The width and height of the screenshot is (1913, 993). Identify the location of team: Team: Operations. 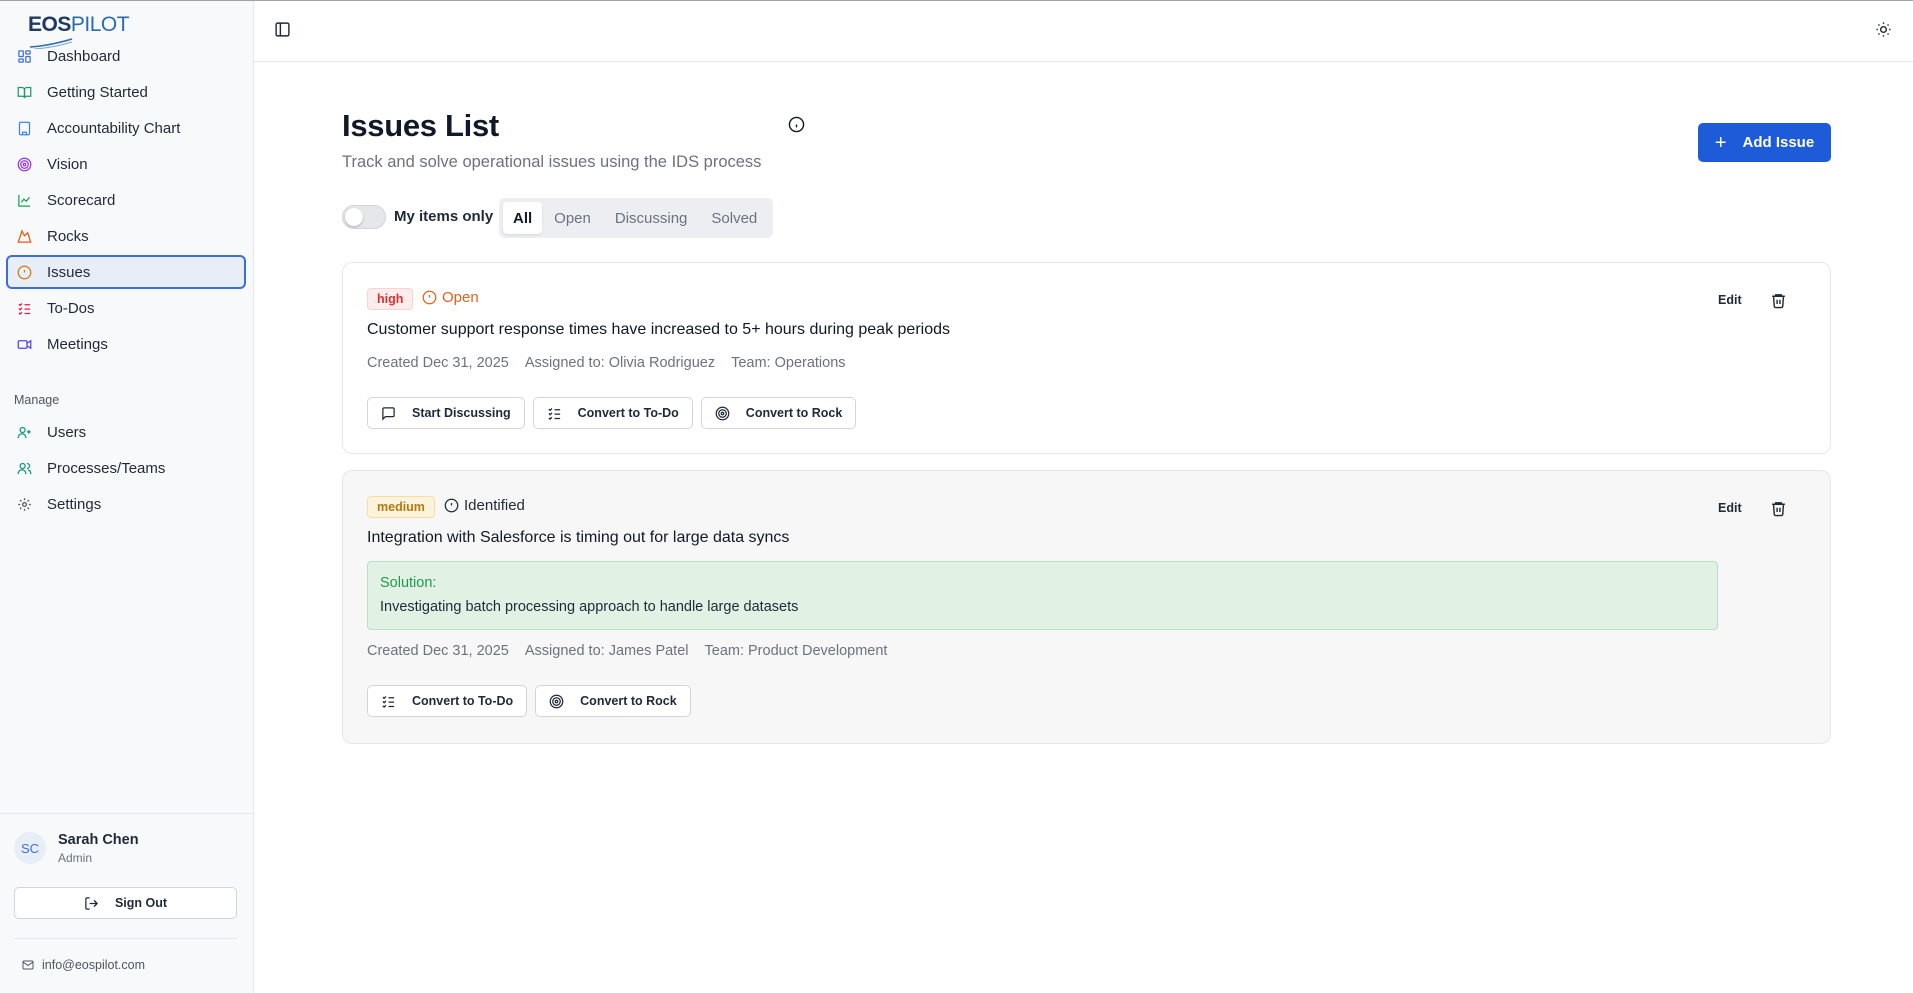
(788, 363).